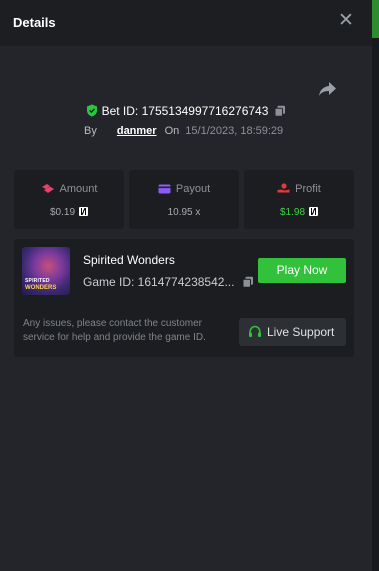  What do you see at coordinates (292, 212) in the screenshot?
I see `stat-profit-value: $1.98` at bounding box center [292, 212].